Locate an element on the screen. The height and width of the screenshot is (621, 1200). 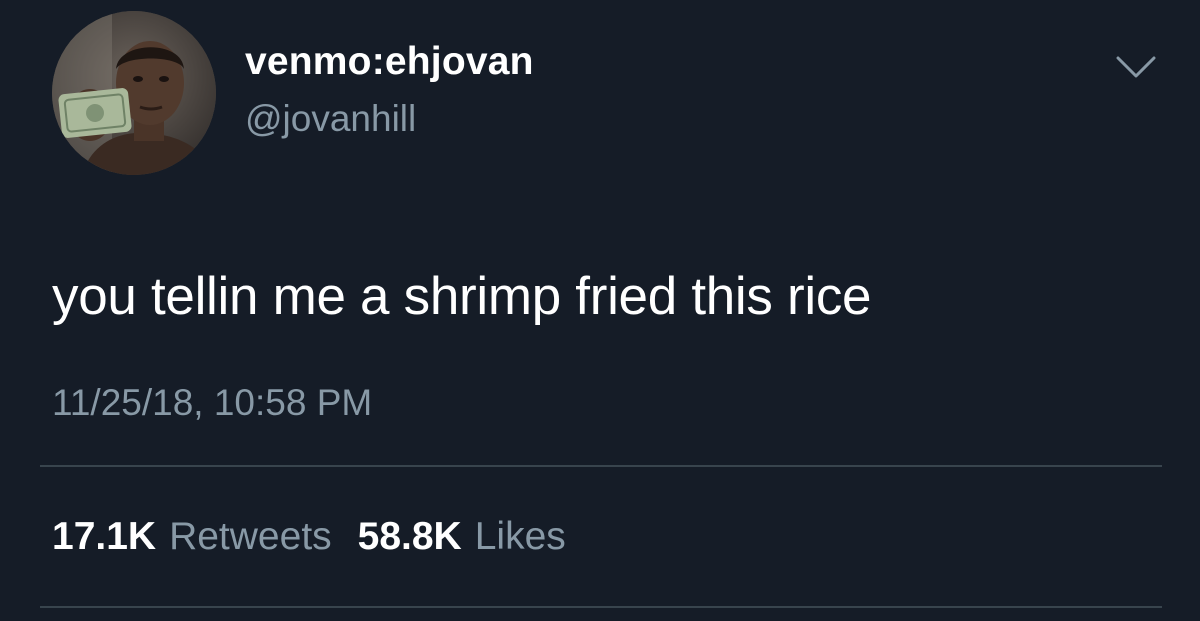
chevron-down-icon is located at coordinates (1136, 67).